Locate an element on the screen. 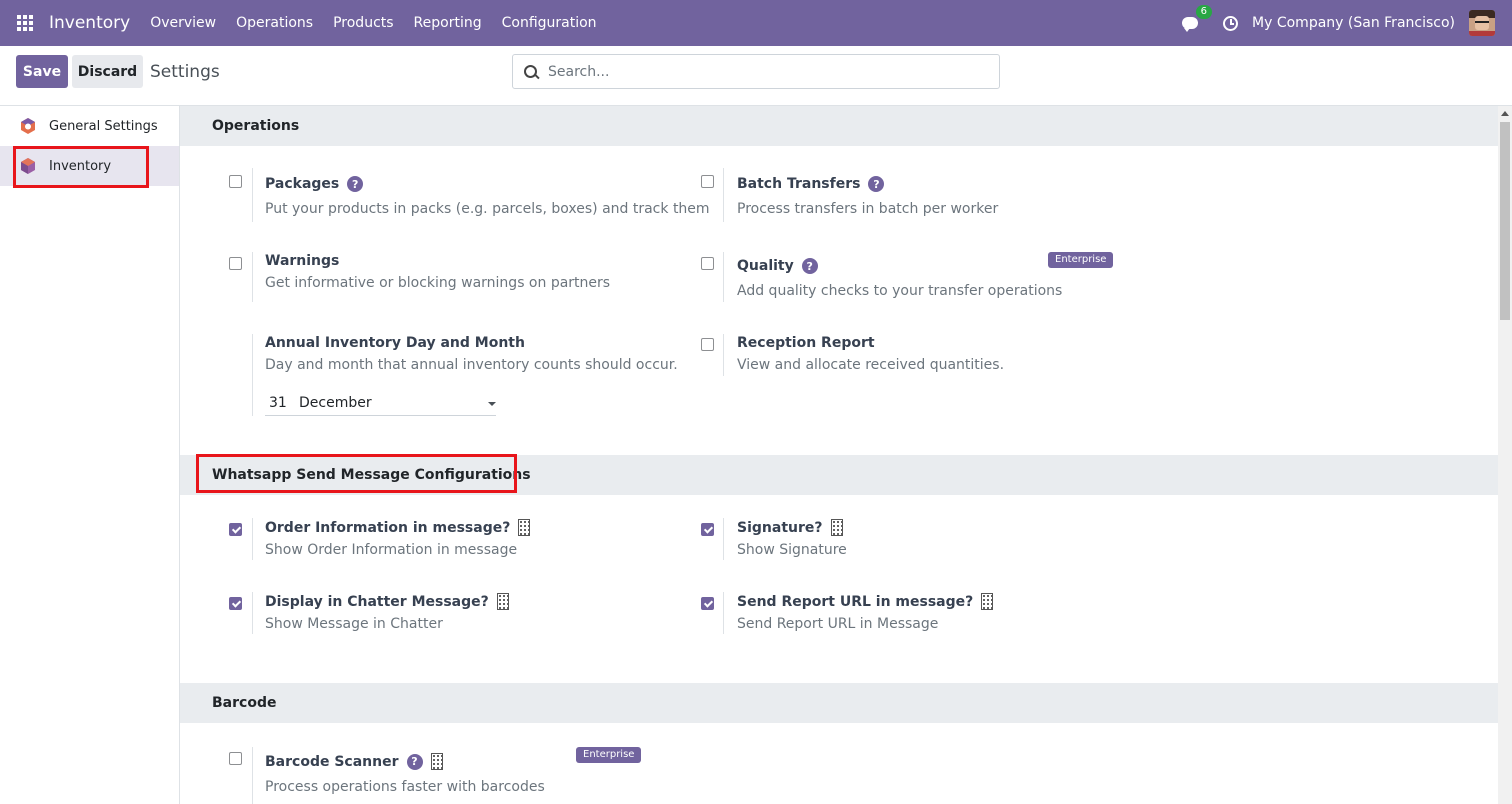  display-chatter-title: Display in Chatter Message? is located at coordinates (387, 601).